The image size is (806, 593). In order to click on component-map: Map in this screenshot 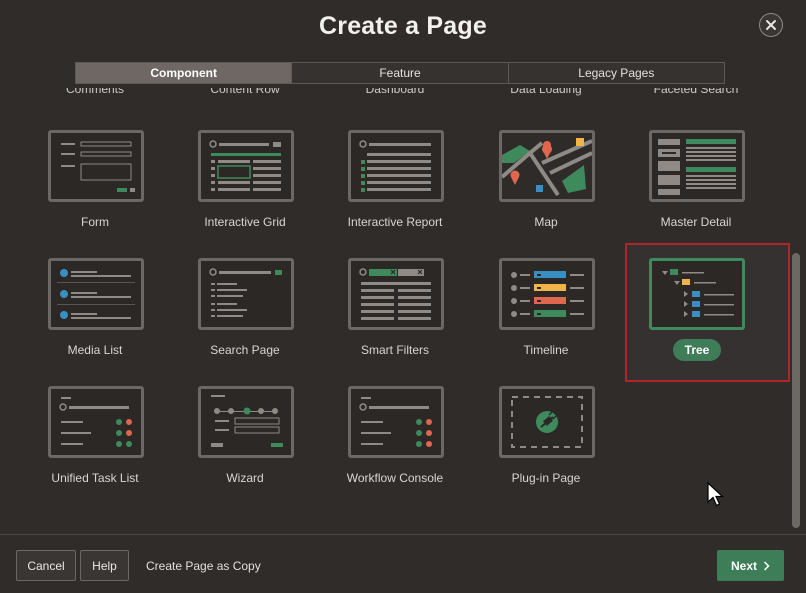, I will do `click(546, 190)`.